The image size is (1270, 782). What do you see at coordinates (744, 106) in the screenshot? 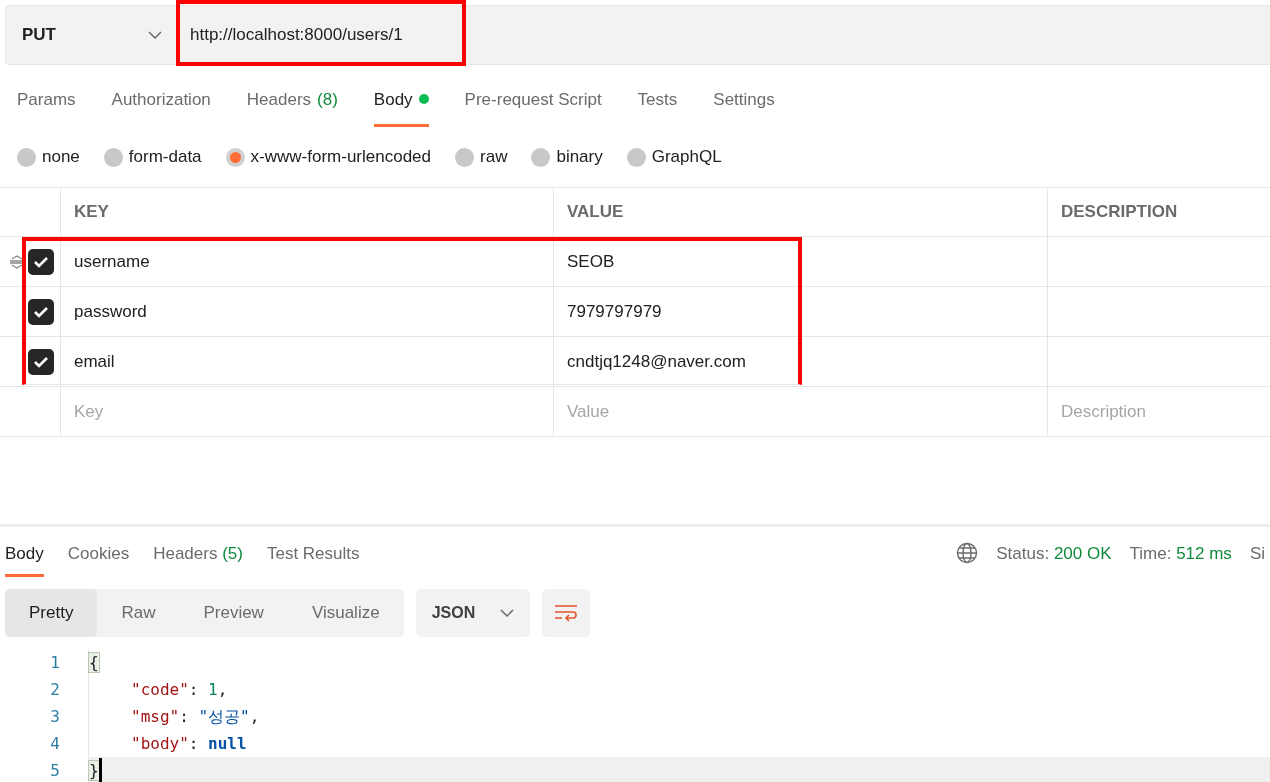
I see `request-tab: Settings` at bounding box center [744, 106].